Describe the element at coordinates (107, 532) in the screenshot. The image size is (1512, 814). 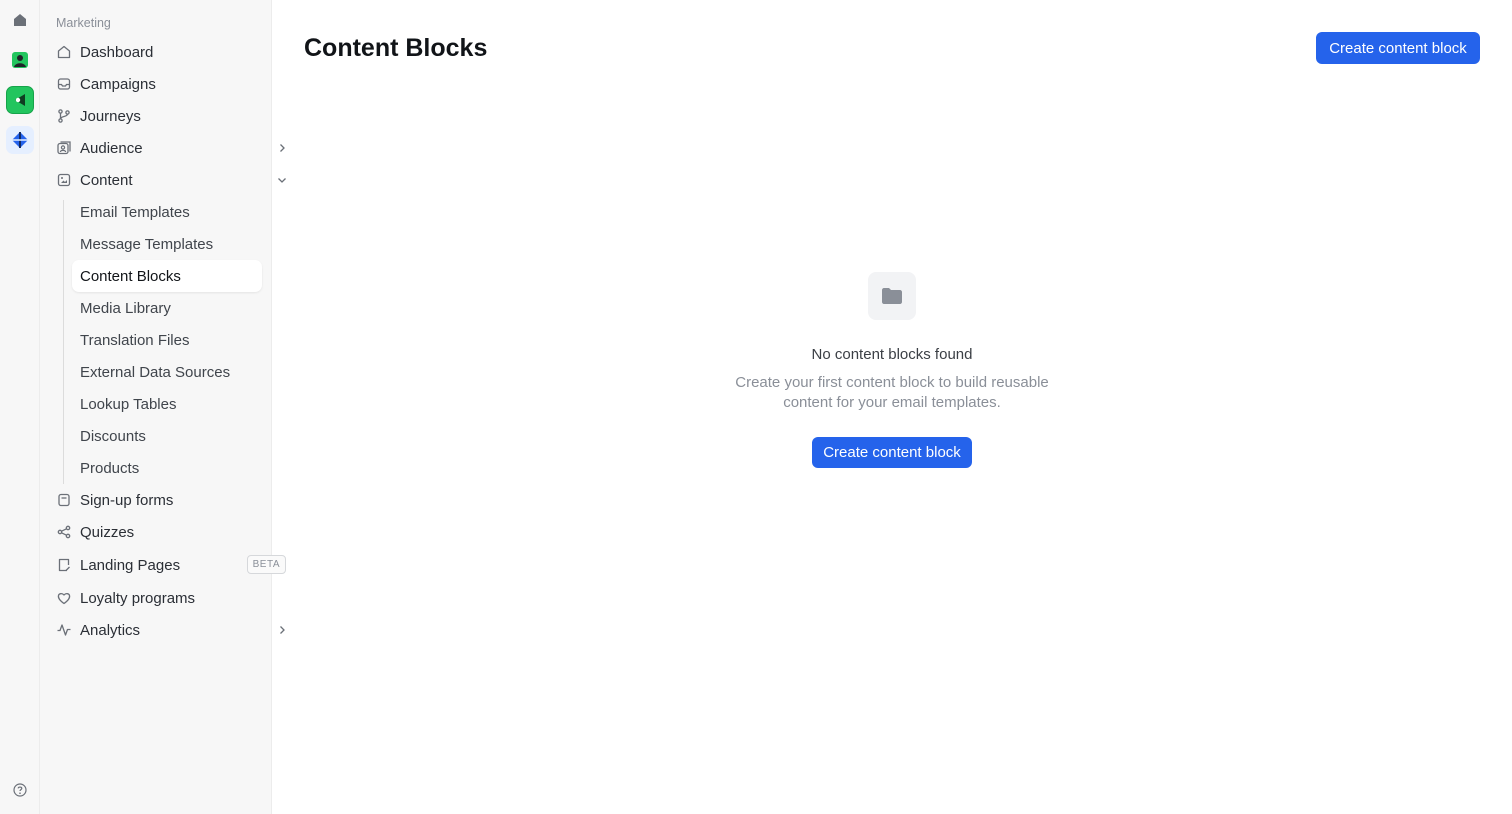
I see `sidebar-item-label: Quizzes` at that location.